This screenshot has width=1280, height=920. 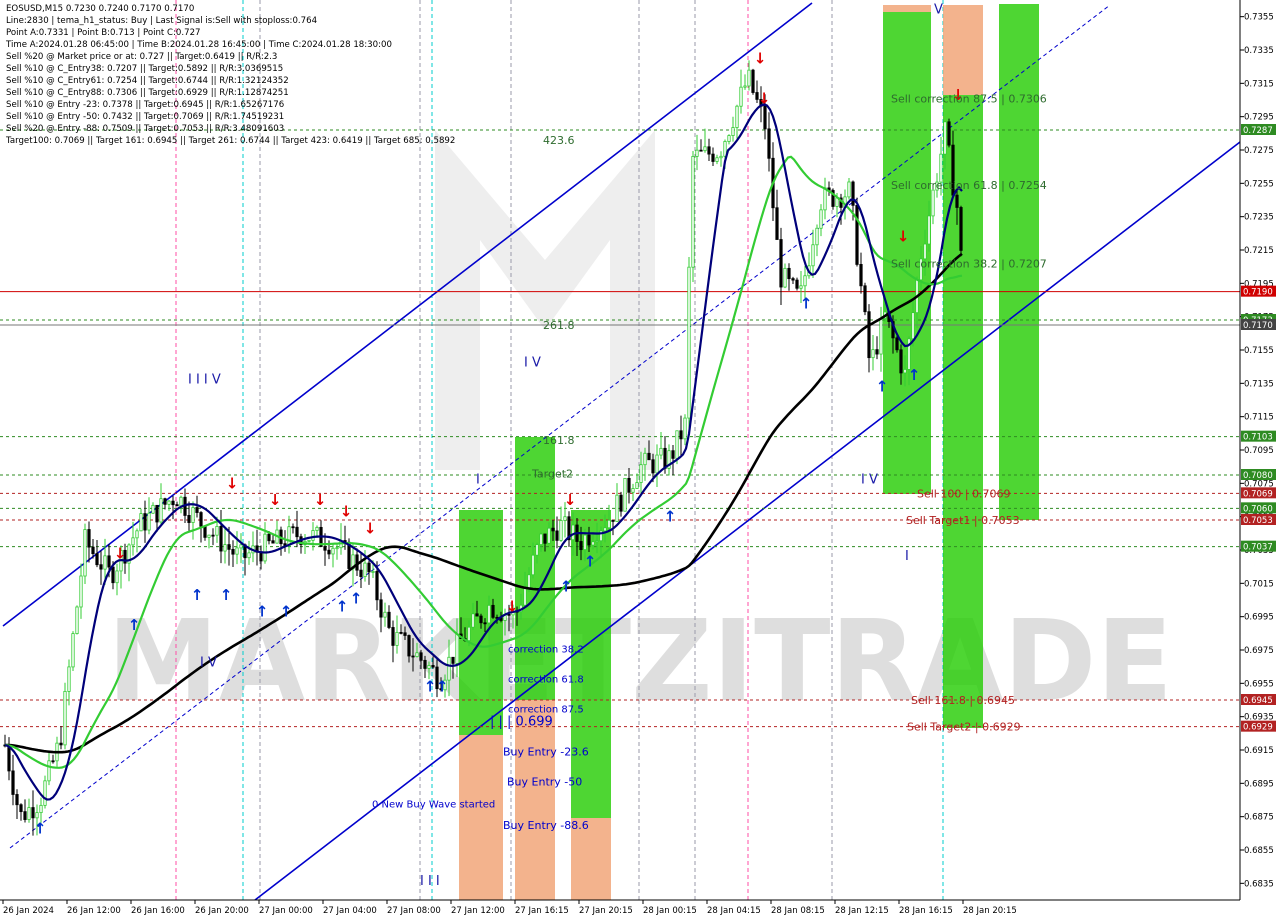 What do you see at coordinates (969, 263) in the screenshot?
I see `level-label: Sell correction 38.2 | 0.7207` at bounding box center [969, 263].